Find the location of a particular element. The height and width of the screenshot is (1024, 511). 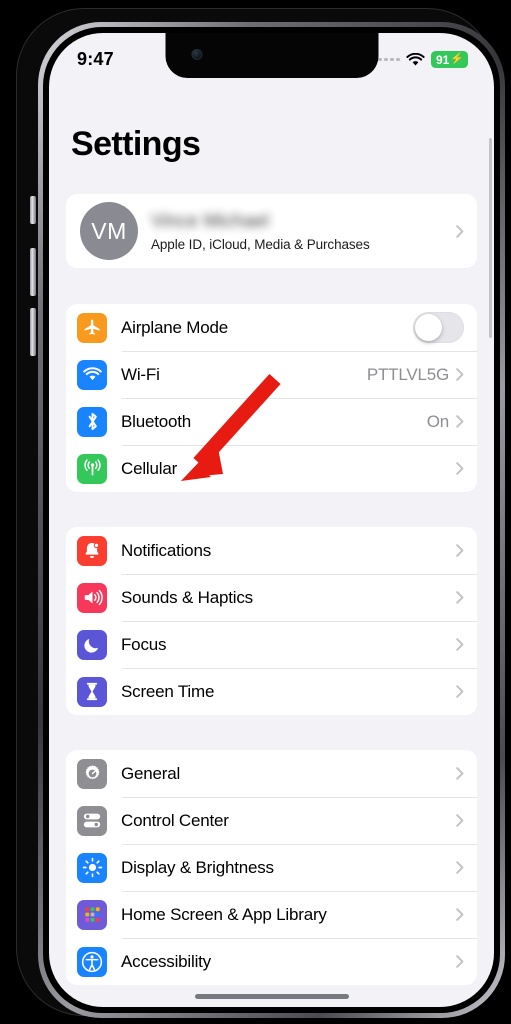

wifi-network-value: PTTLVL5G is located at coordinates (407, 374).